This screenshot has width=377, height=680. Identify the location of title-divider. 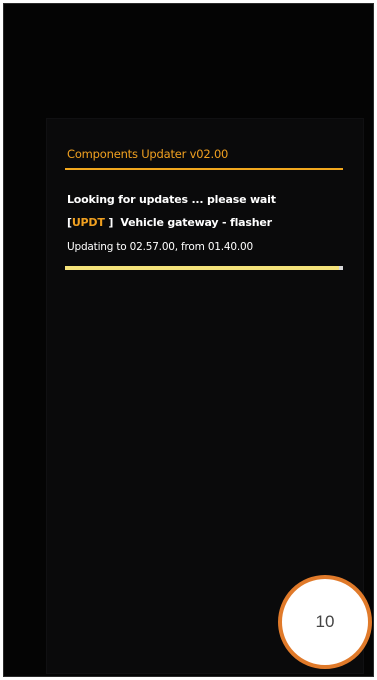
(204, 169).